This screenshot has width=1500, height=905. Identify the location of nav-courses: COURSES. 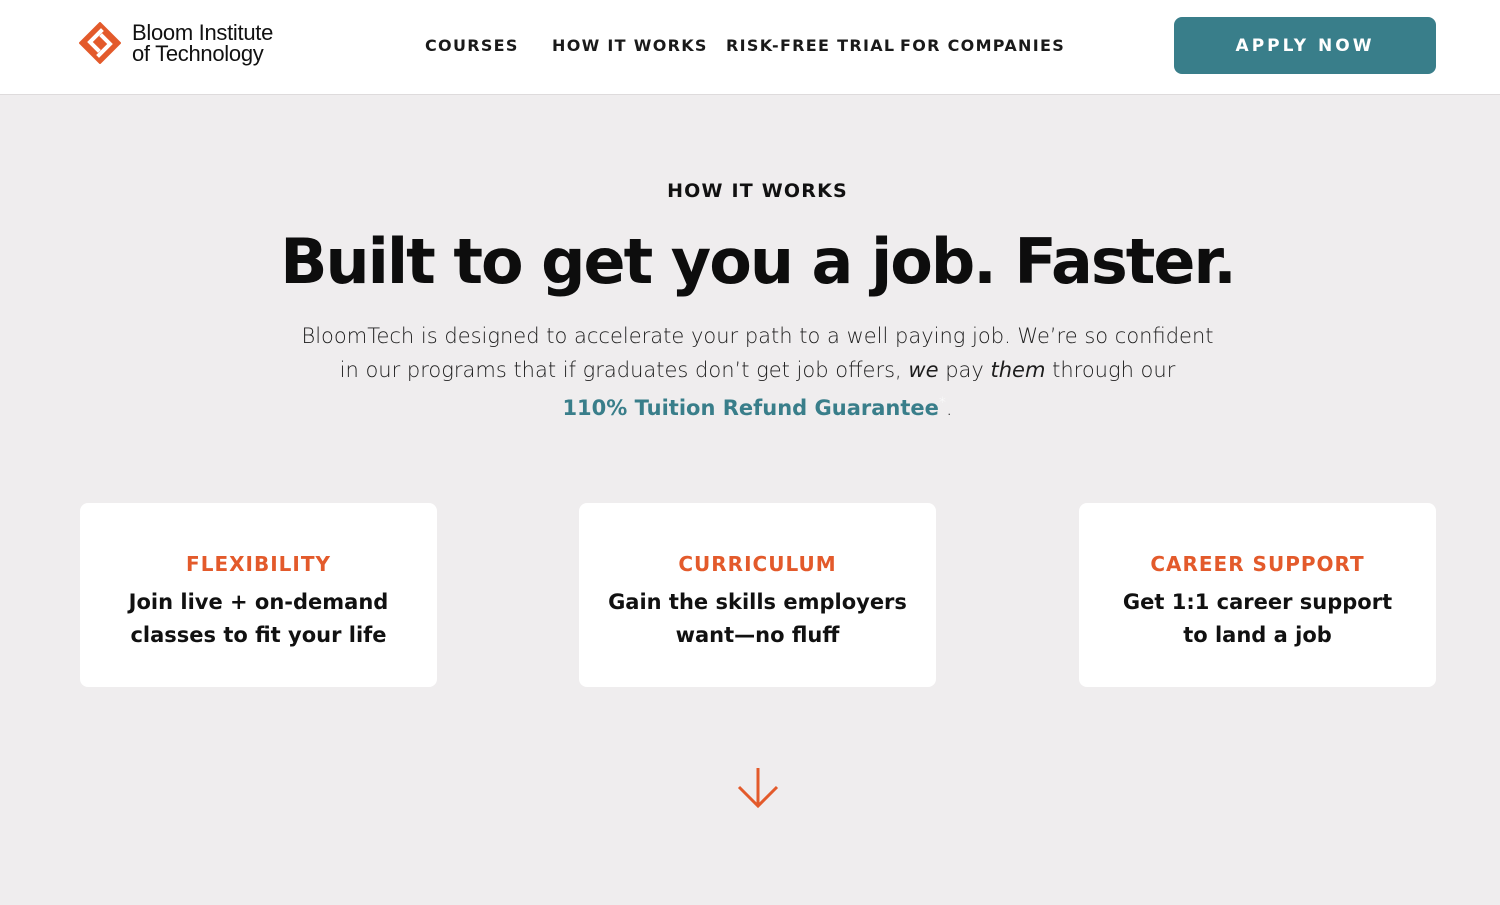
(472, 45).